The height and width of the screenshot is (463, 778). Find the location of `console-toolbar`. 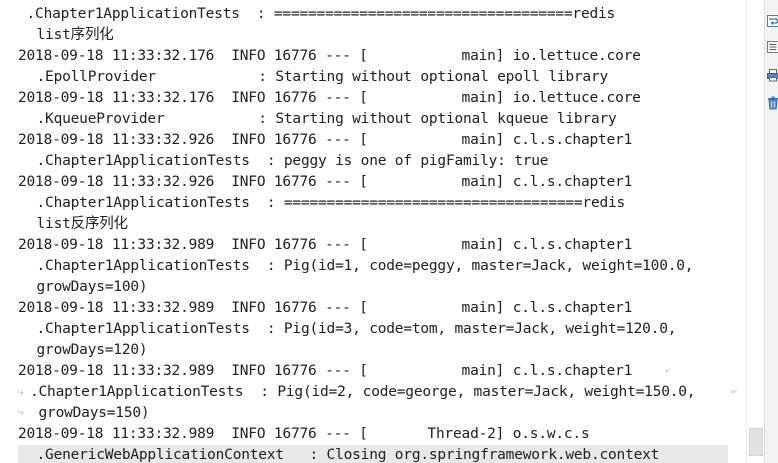

console-toolbar is located at coordinates (771, 231).